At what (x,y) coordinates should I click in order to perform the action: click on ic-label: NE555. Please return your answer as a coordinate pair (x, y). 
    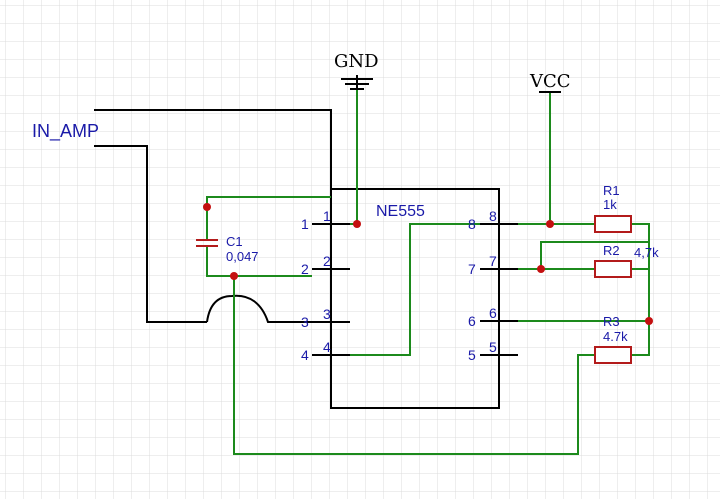
    Looking at the image, I should click on (400, 211).